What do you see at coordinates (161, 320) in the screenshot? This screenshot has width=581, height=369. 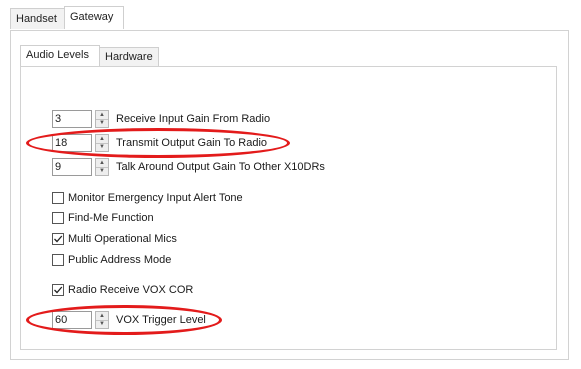 I see `vox-trigger-level-label: VOX Trigger Level` at bounding box center [161, 320].